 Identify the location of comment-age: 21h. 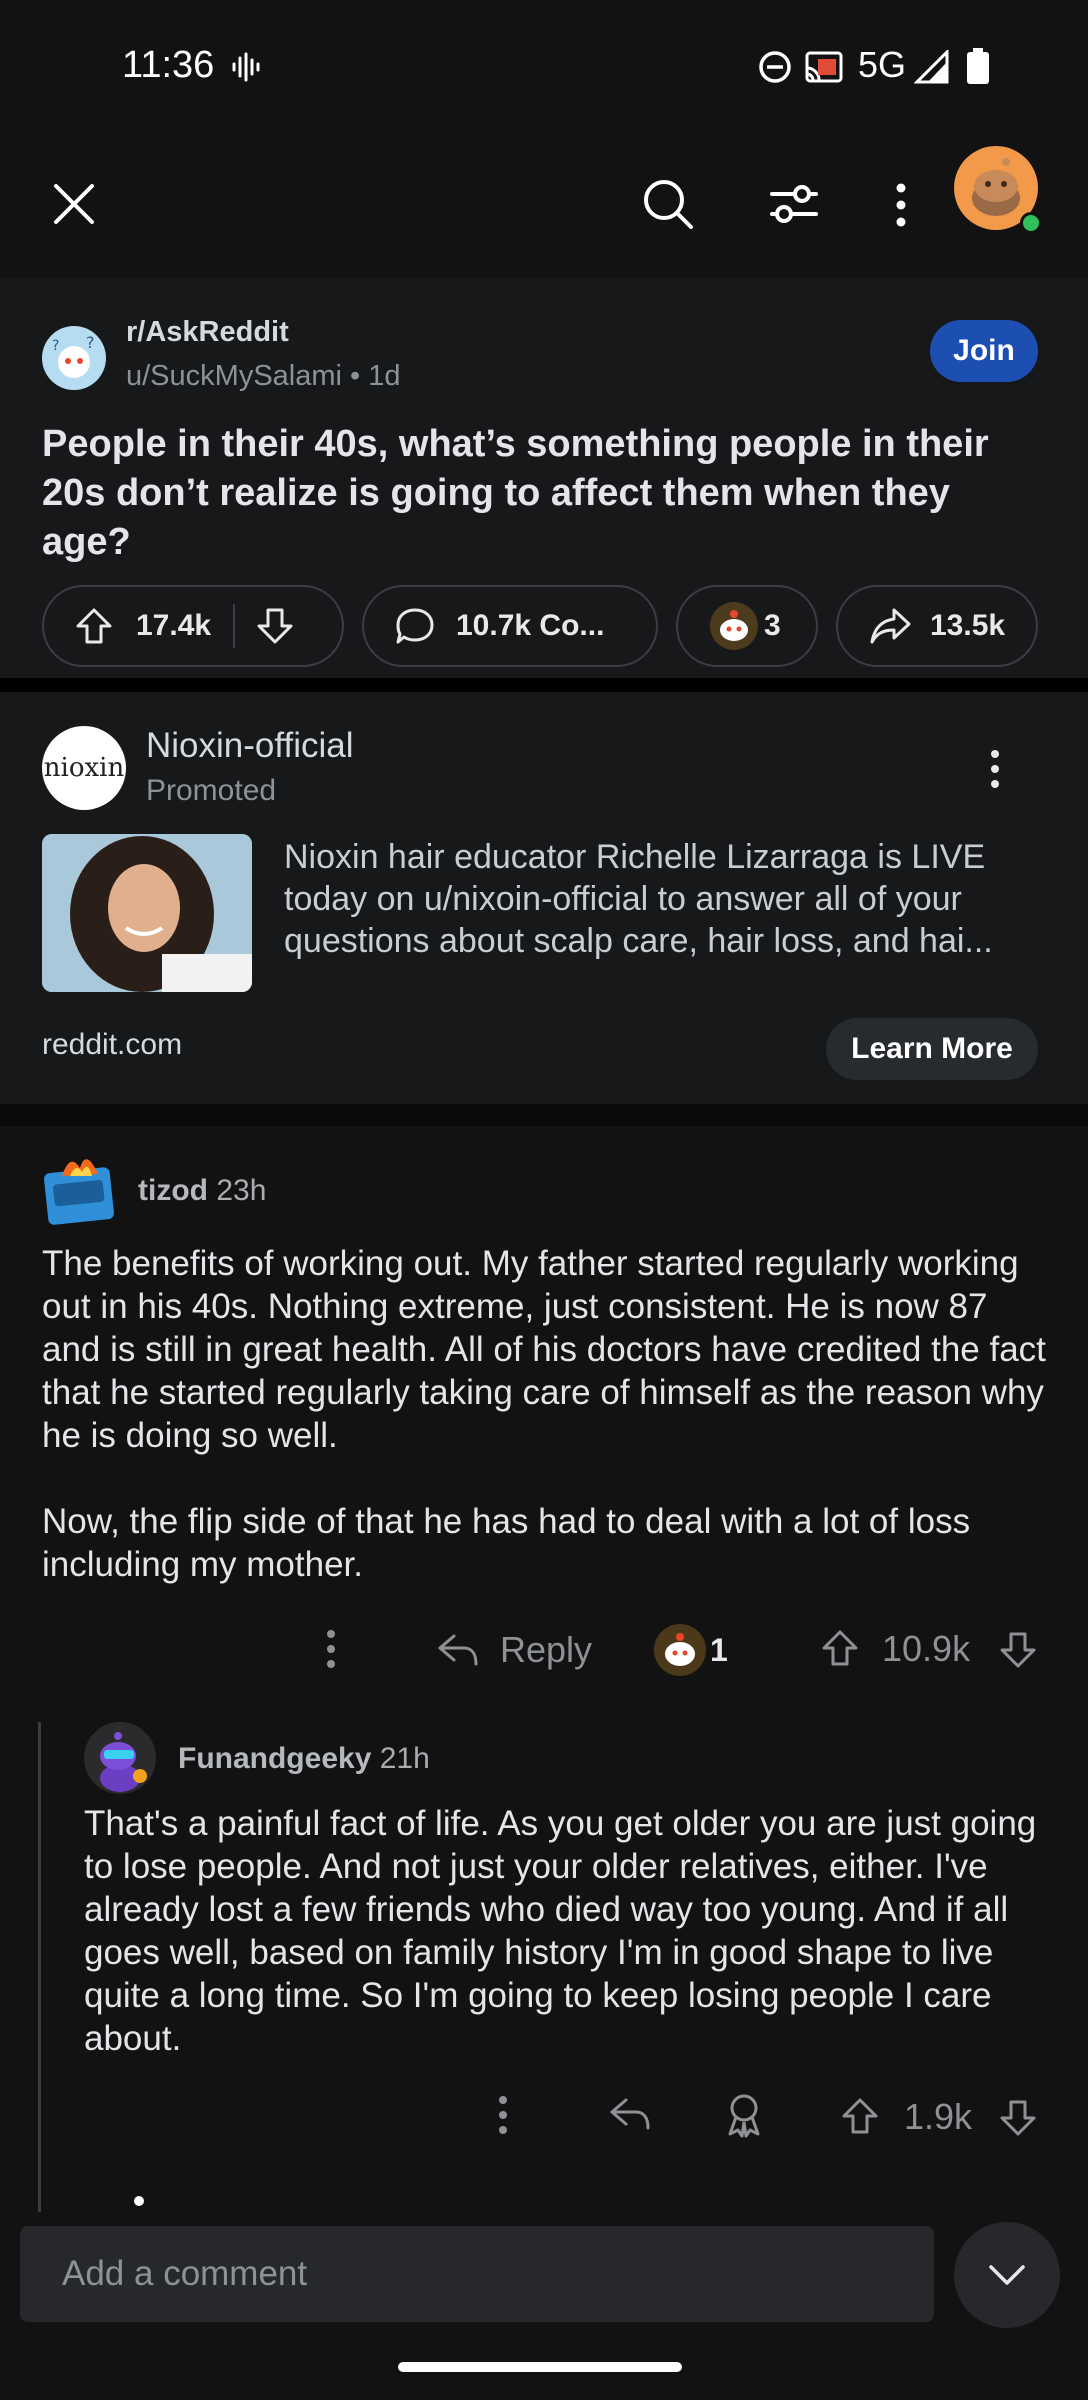
(404, 1758).